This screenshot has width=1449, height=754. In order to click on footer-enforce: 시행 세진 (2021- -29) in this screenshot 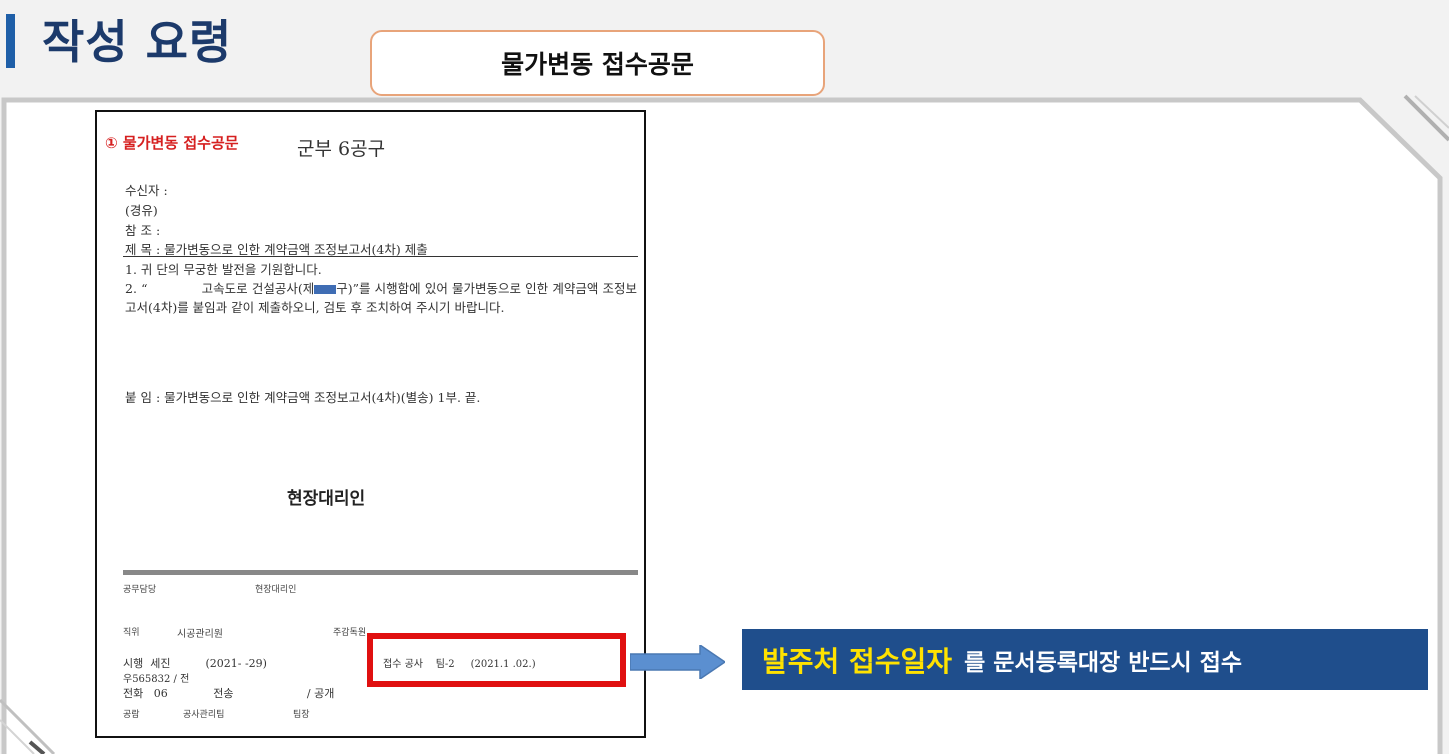, I will do `click(195, 663)`.